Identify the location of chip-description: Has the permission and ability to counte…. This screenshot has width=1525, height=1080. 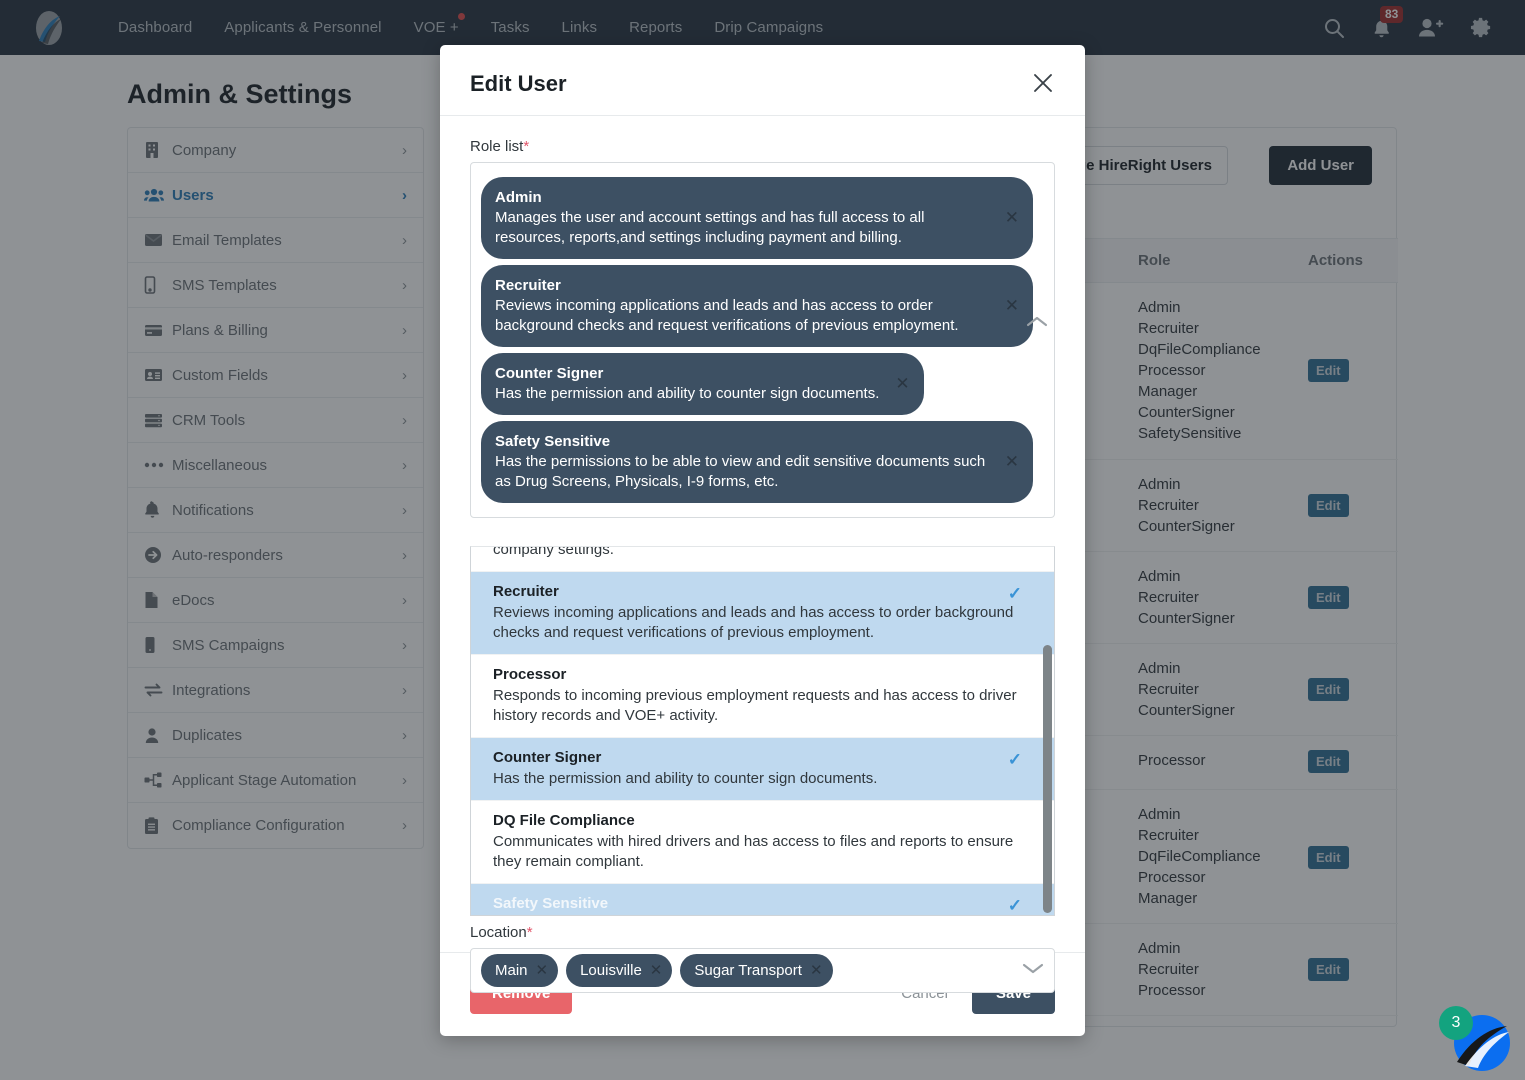
(687, 393).